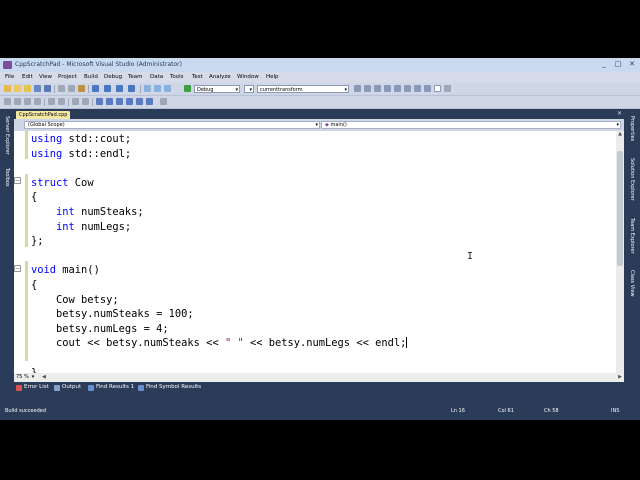  I want to click on collapse-struct-icon: −, so click(17, 180).